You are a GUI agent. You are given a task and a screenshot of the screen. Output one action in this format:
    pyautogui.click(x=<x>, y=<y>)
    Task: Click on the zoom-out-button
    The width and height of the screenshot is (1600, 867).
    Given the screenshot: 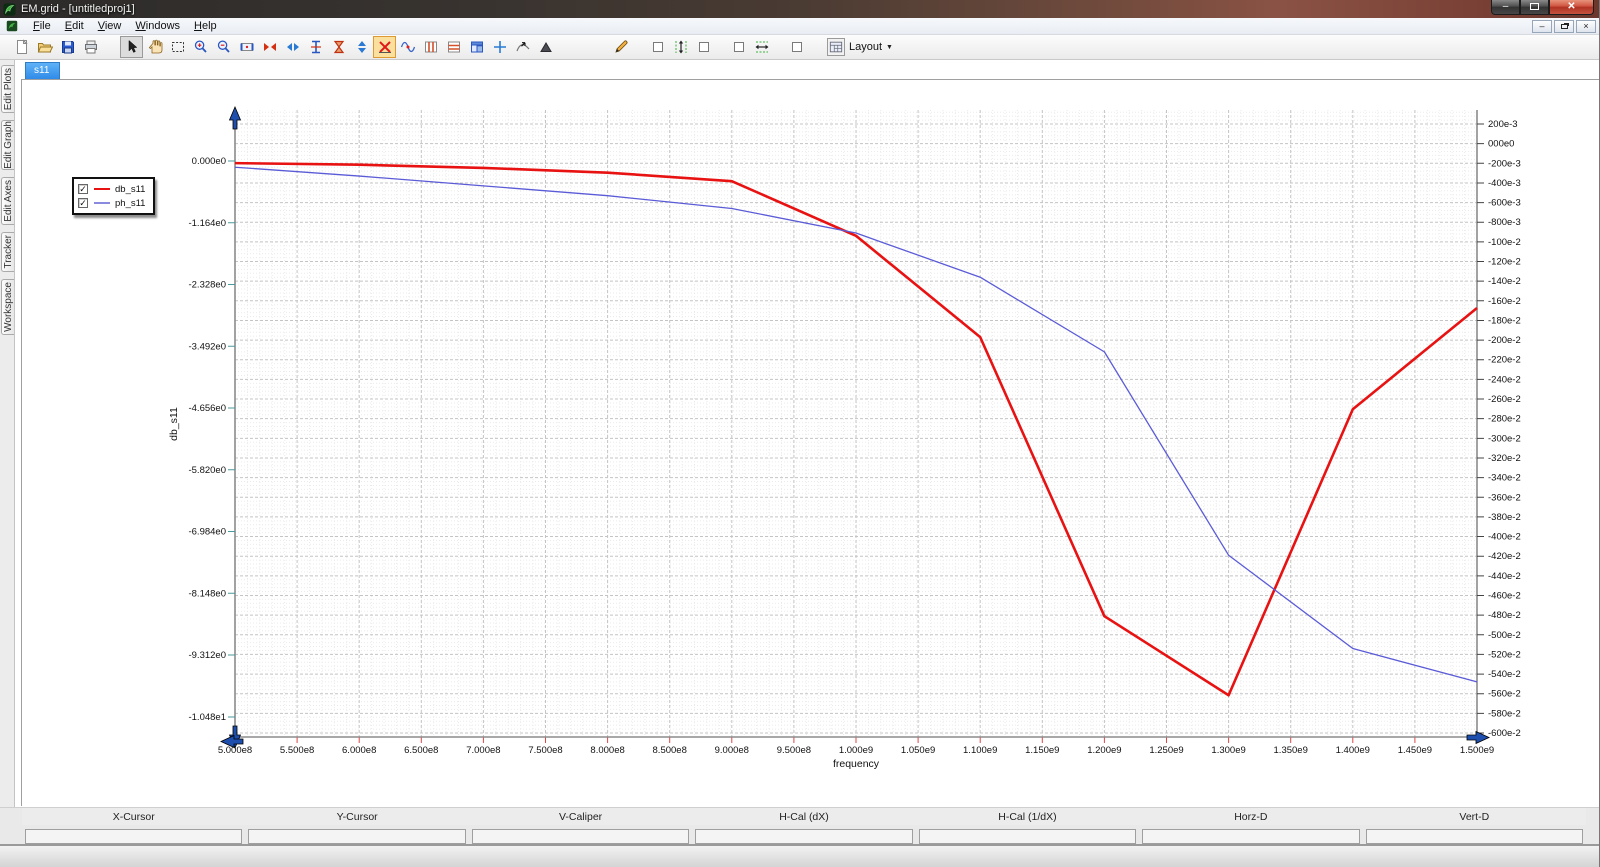 What is the action you would take?
    pyautogui.click(x=223, y=47)
    